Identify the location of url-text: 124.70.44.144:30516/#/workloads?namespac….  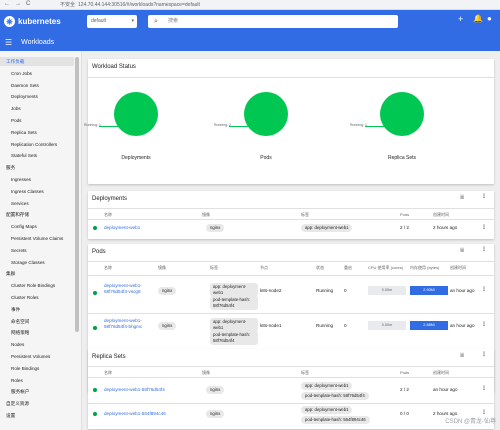
(139, 5).